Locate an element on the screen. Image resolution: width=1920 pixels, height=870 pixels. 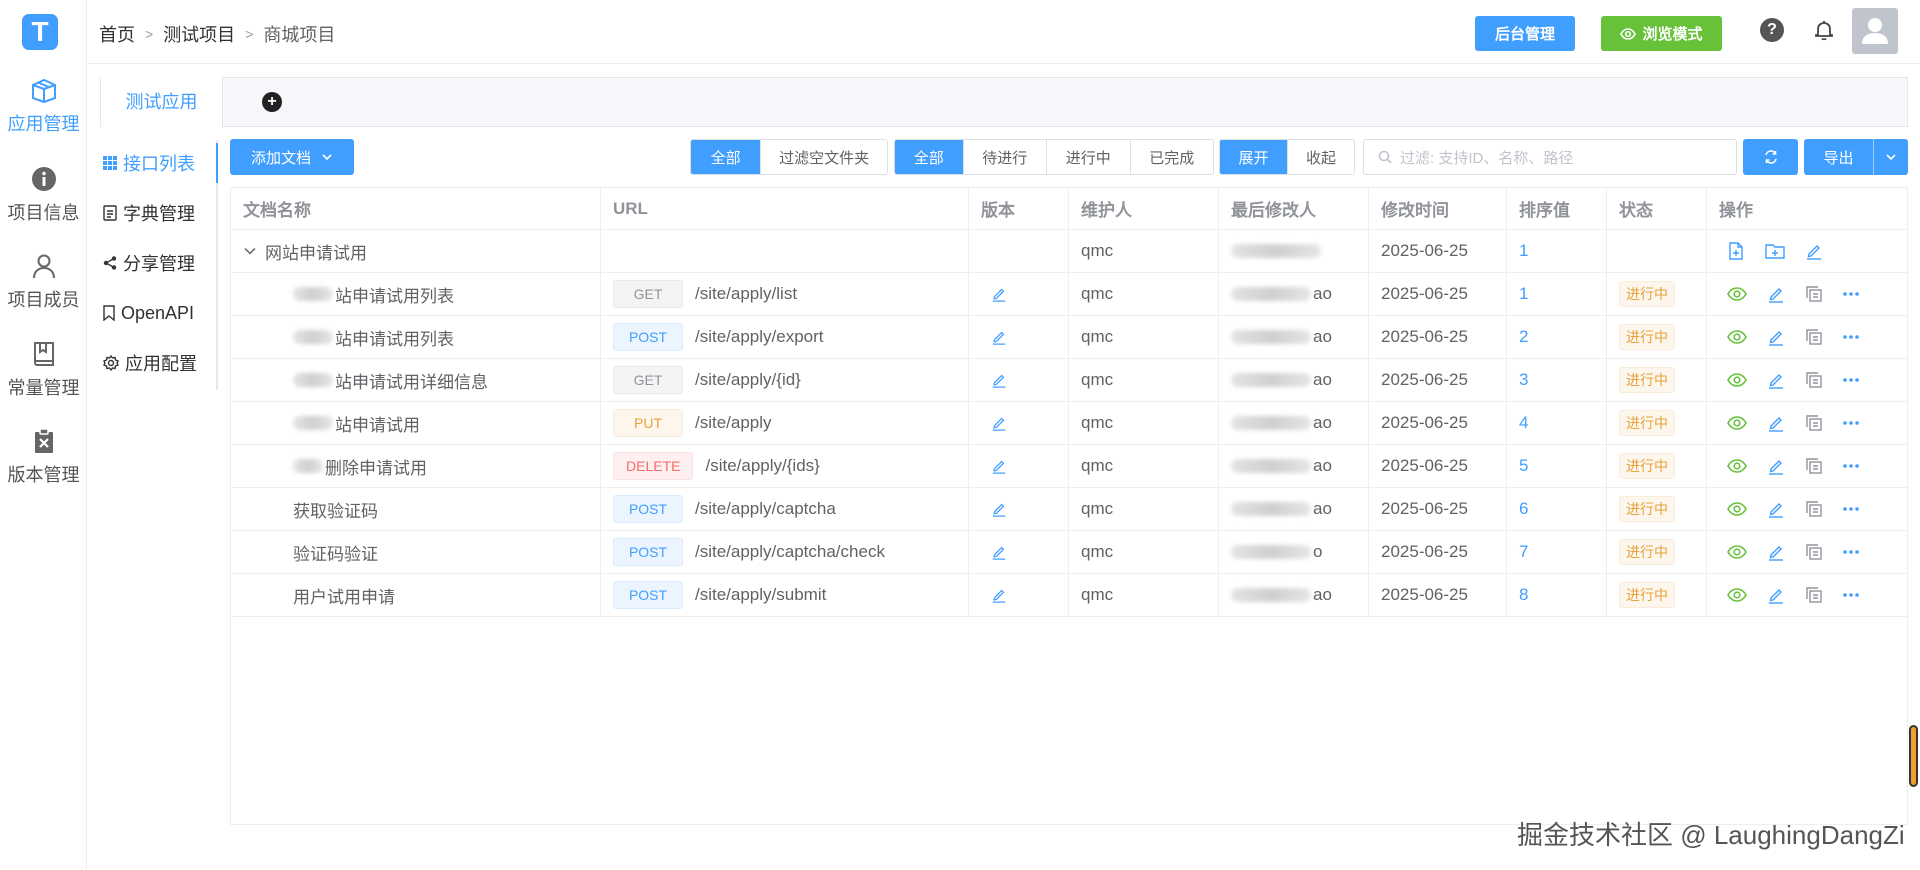
export-dropdown-toggle is located at coordinates (1891, 157).